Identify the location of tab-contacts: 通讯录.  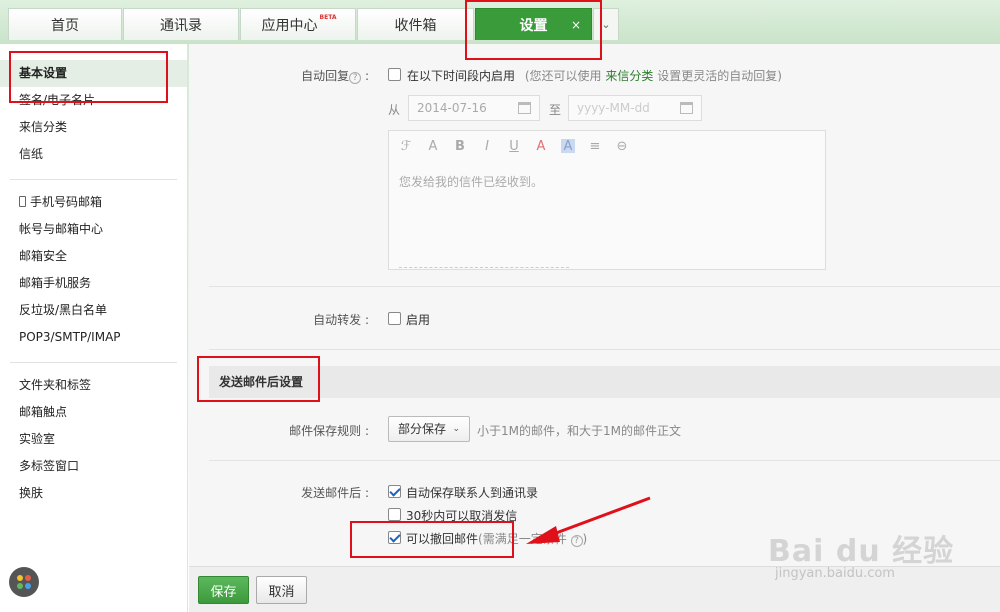
(181, 24).